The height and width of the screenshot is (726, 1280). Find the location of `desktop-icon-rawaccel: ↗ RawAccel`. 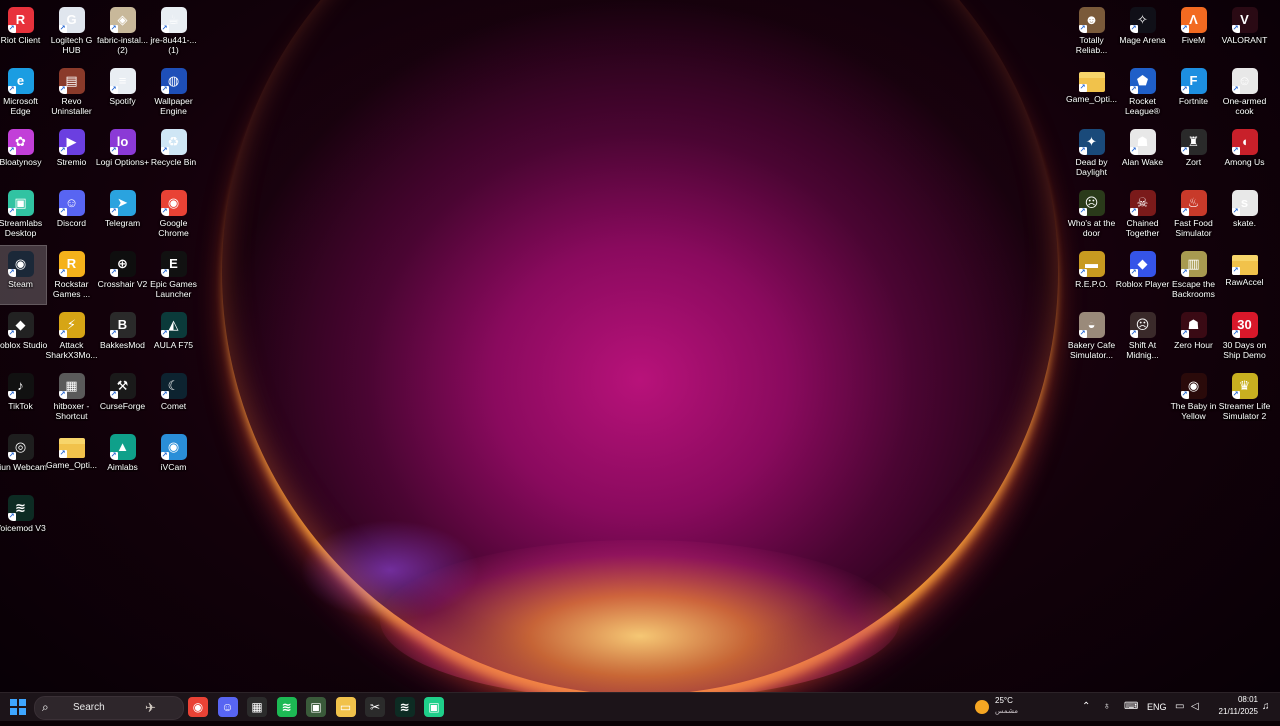

desktop-icon-rawaccel: ↗ RawAccel is located at coordinates (1244, 275).